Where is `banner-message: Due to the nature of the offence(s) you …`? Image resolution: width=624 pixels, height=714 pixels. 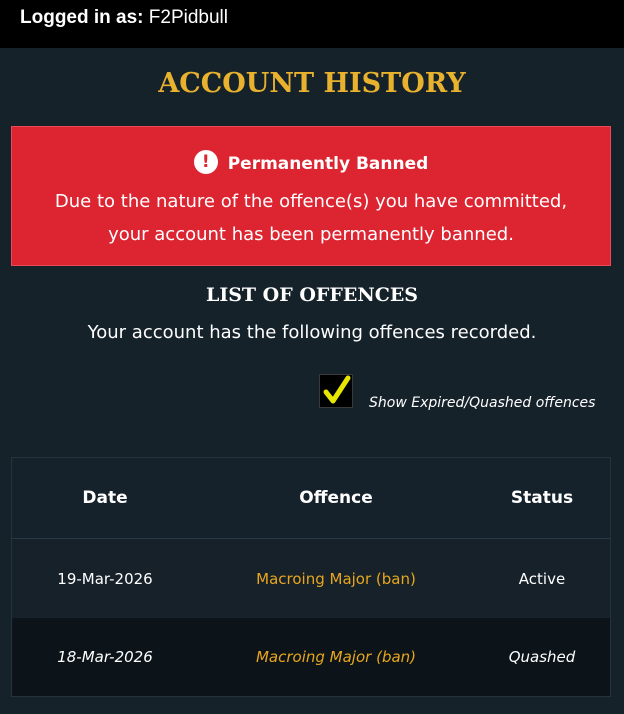
banner-message: Due to the nature of the offence(s) you … is located at coordinates (311, 218).